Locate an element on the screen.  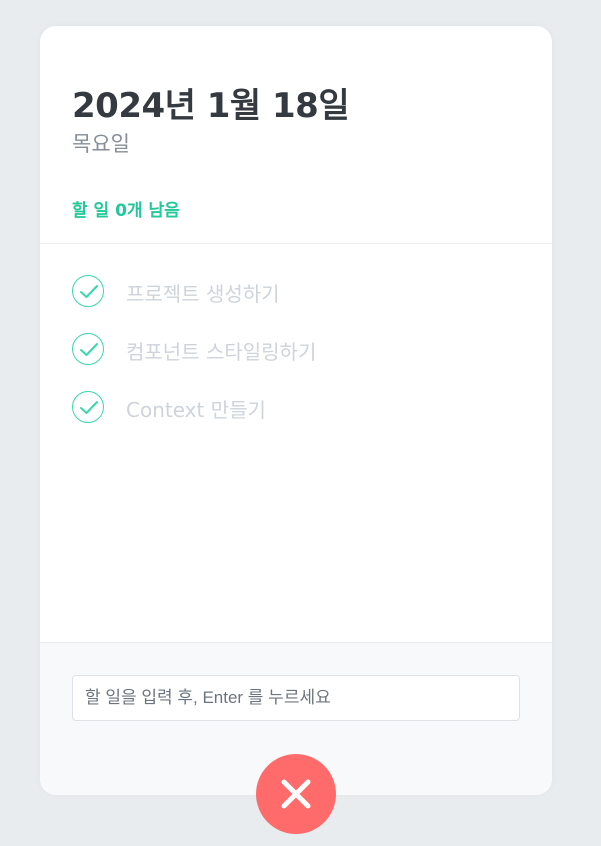
todo-input is located at coordinates (296, 698).